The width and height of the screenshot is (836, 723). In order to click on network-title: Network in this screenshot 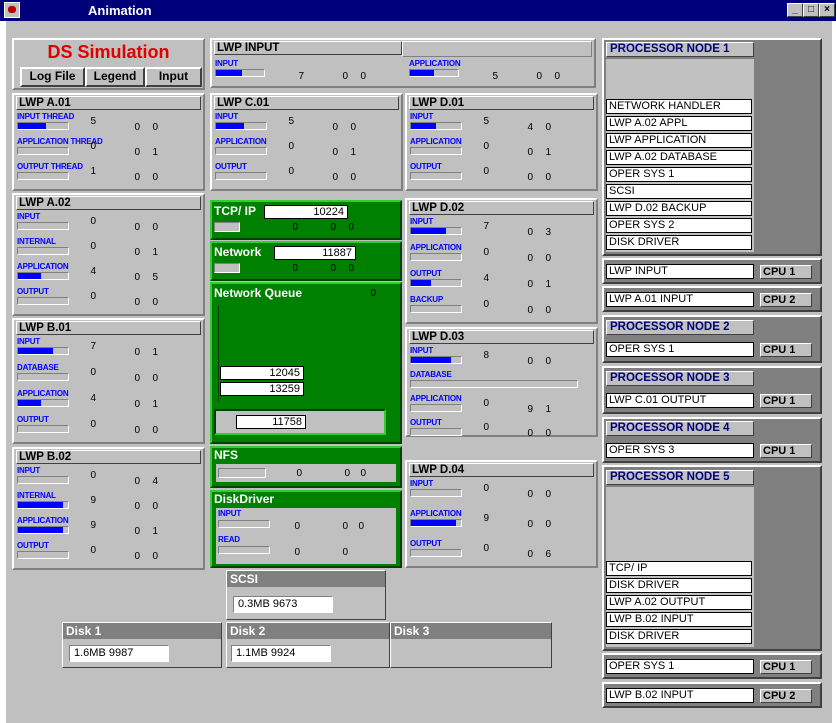, I will do `click(238, 252)`.